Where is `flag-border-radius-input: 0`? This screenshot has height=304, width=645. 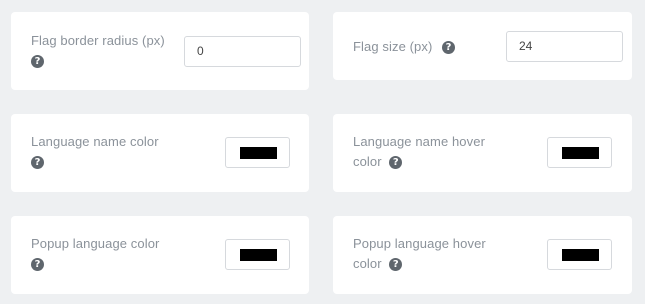 flag-border-radius-input: 0 is located at coordinates (242, 51).